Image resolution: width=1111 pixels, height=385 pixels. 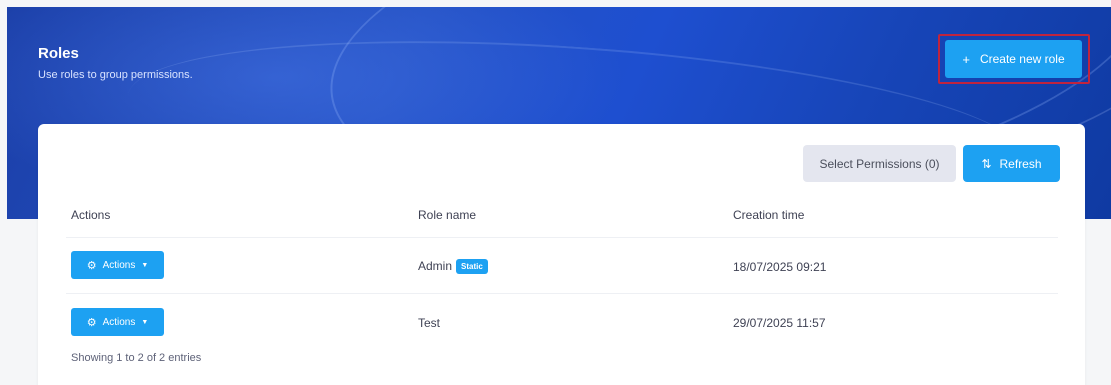 I want to click on refresh-button: ⇅ Refresh, so click(x=1011, y=163).